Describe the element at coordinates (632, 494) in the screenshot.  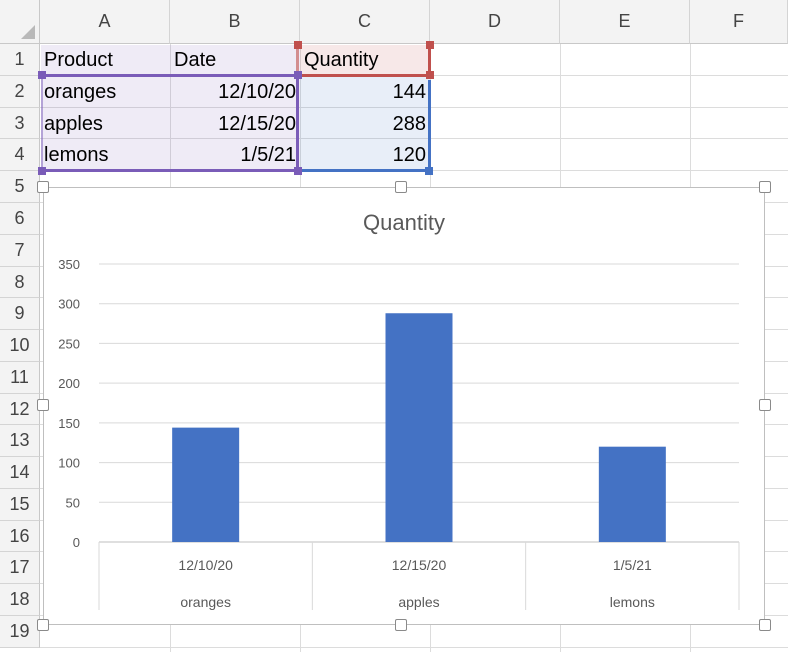
I see `bar-lemons` at that location.